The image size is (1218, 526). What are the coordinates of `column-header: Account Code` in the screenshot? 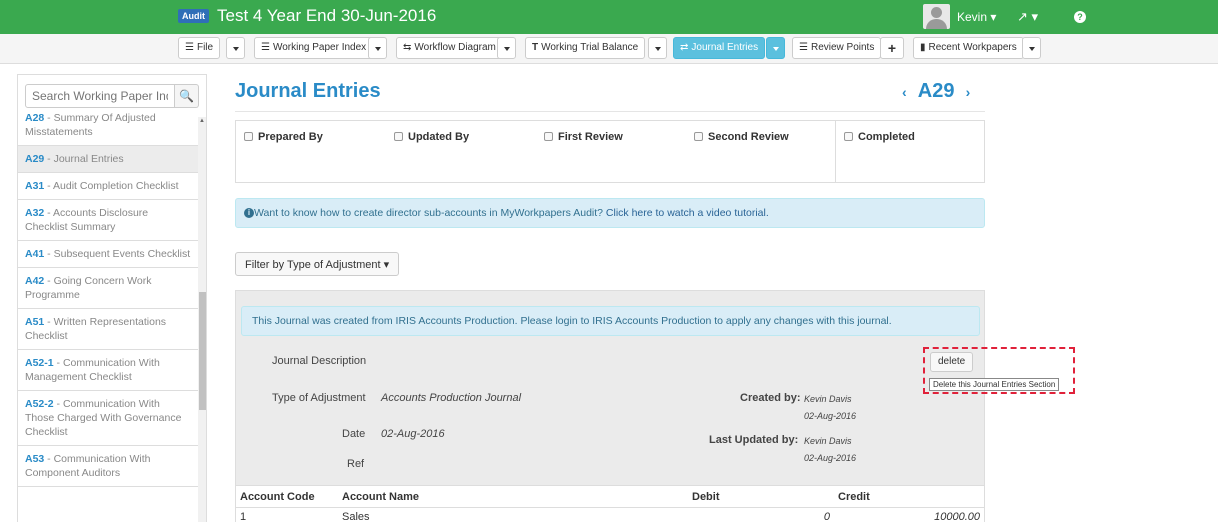 It's located at (287, 497).